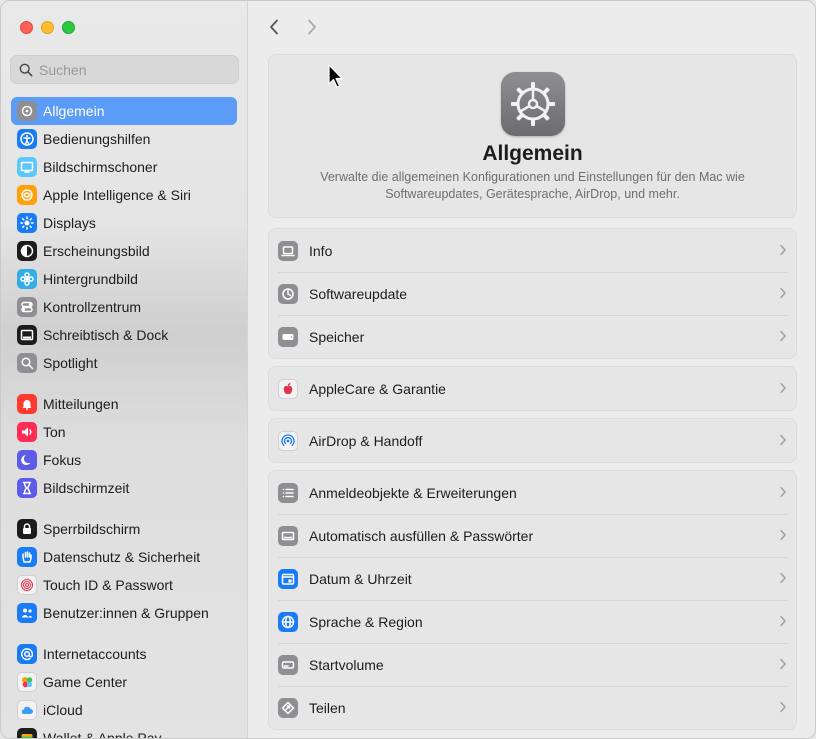  I want to click on settings-row-sprache-region: Sprache & Region, so click(532, 621).